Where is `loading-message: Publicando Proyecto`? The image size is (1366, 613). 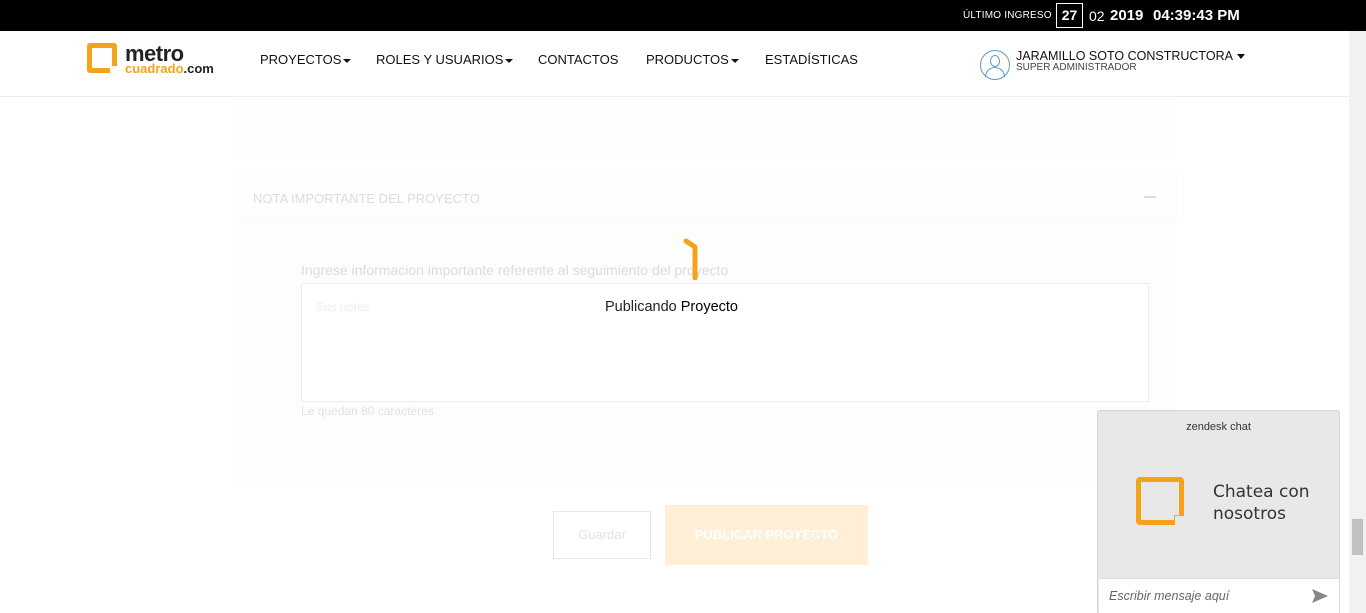
loading-message: Publicando Proyecto is located at coordinates (671, 307).